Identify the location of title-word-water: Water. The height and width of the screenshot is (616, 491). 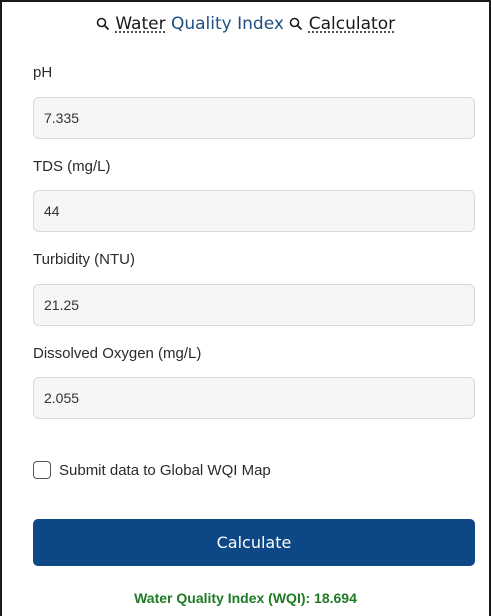
(140, 24).